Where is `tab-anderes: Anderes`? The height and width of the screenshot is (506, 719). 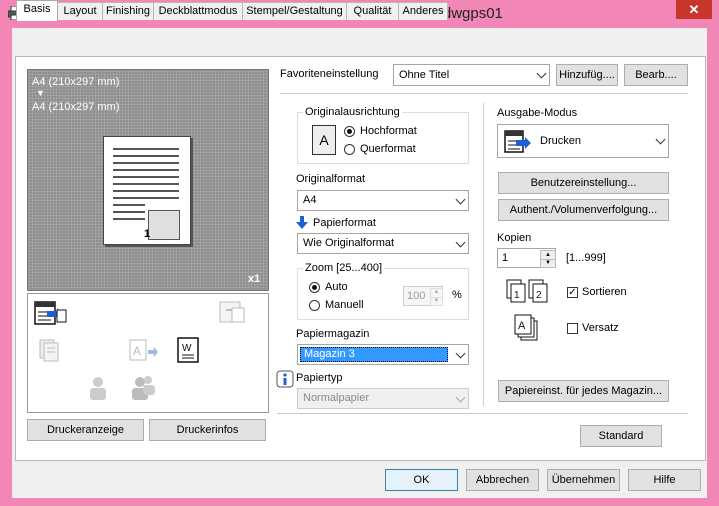 tab-anderes: Anderes is located at coordinates (423, 11).